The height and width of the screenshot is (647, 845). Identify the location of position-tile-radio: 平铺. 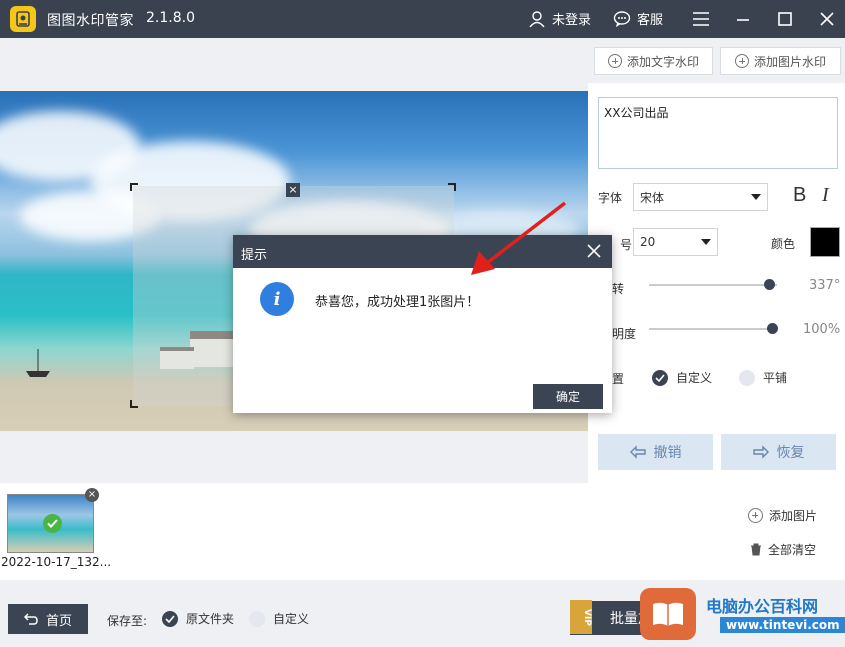
(763, 377).